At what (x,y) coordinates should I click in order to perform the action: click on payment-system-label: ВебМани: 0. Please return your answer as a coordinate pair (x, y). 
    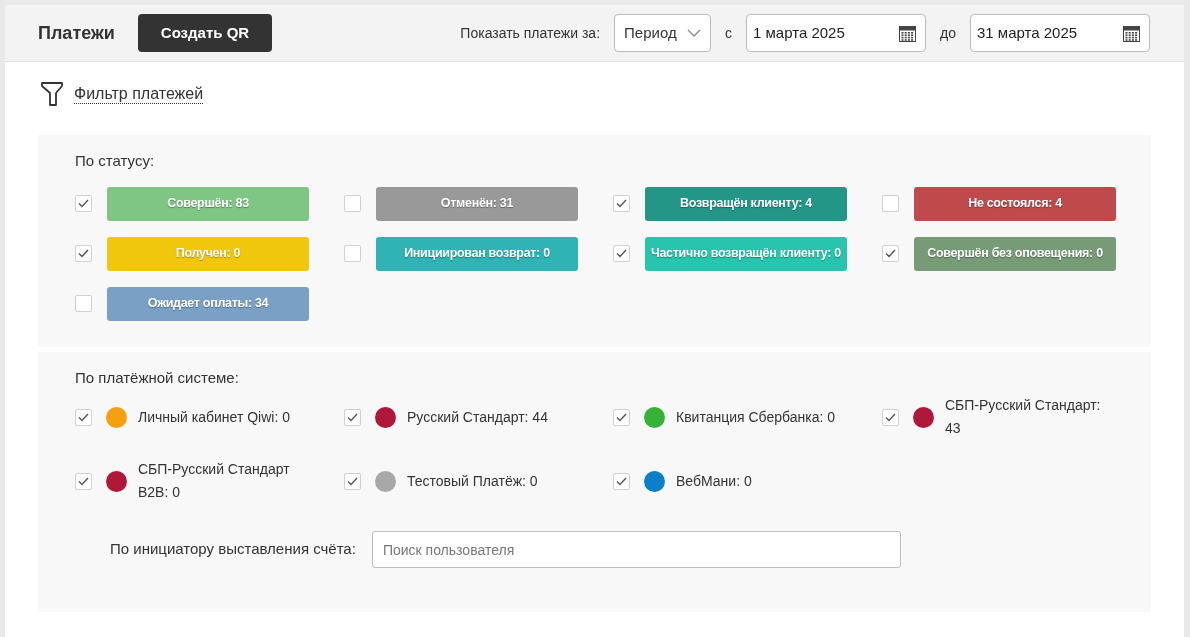
    Looking at the image, I should click on (714, 481).